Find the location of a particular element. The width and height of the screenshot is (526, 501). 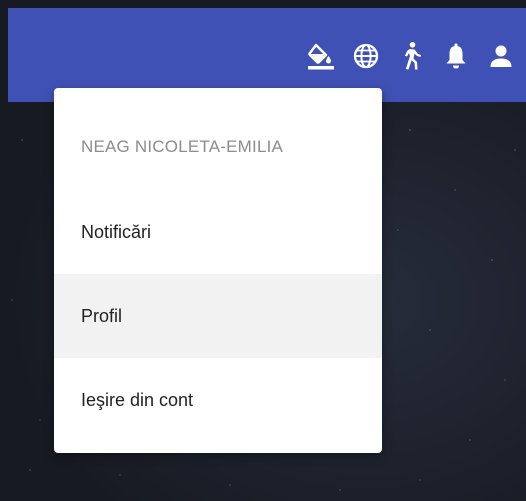

globe-icon is located at coordinates (366, 56).